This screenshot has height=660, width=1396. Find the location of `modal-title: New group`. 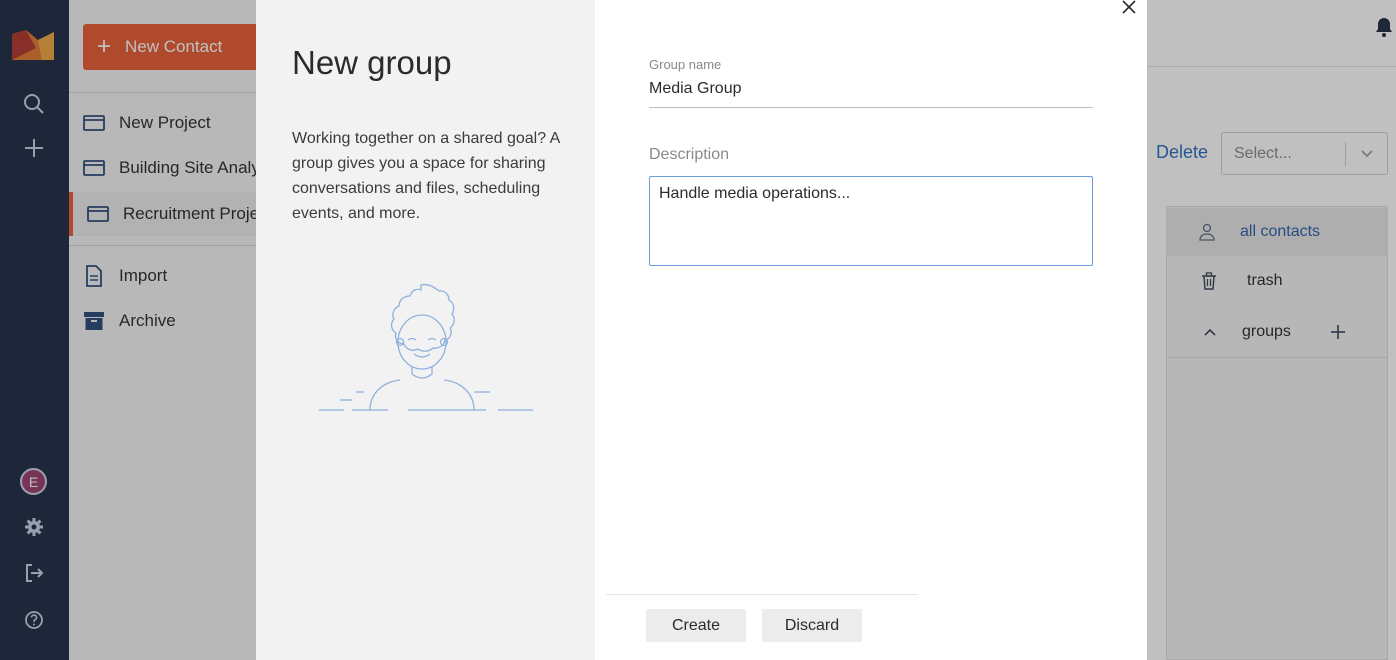

modal-title: New group is located at coordinates (372, 62).